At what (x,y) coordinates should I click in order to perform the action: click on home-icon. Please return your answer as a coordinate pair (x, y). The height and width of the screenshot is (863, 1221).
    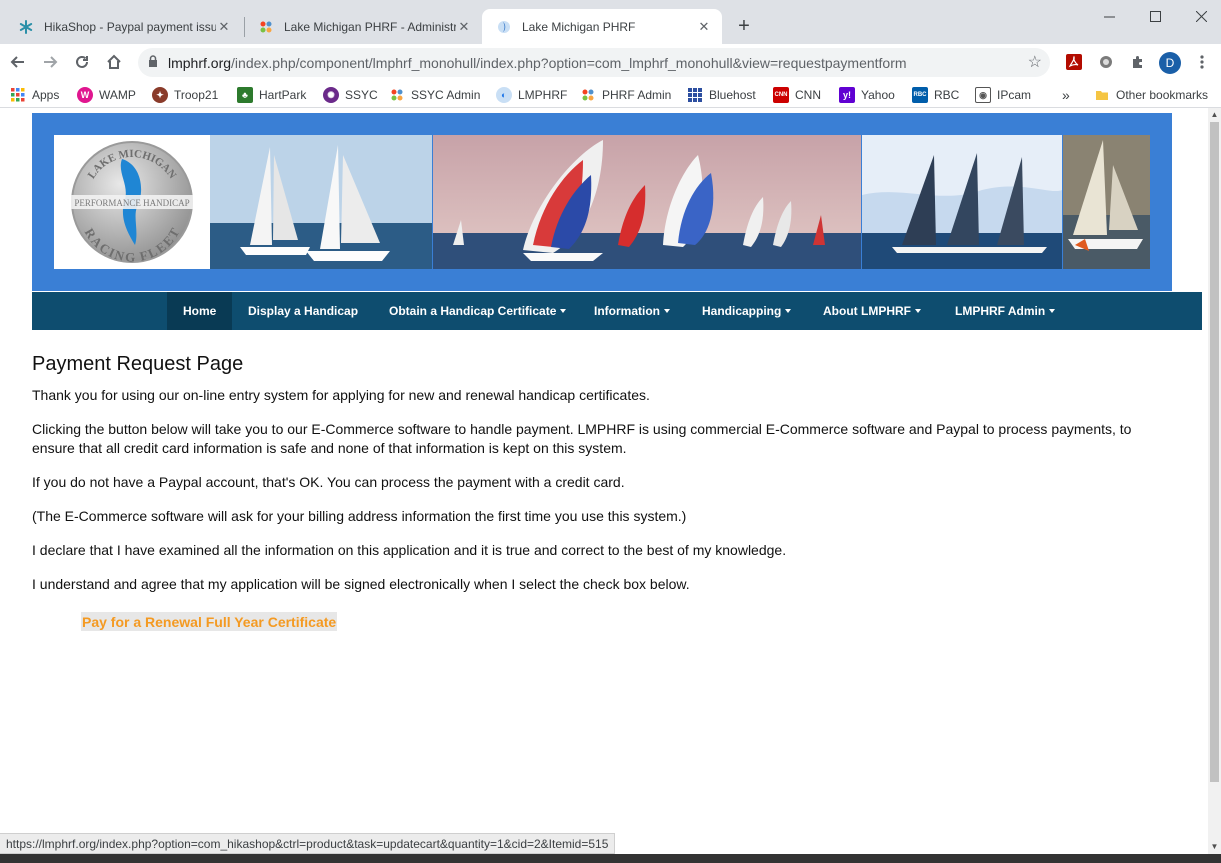
    Looking at the image, I should click on (114, 62).